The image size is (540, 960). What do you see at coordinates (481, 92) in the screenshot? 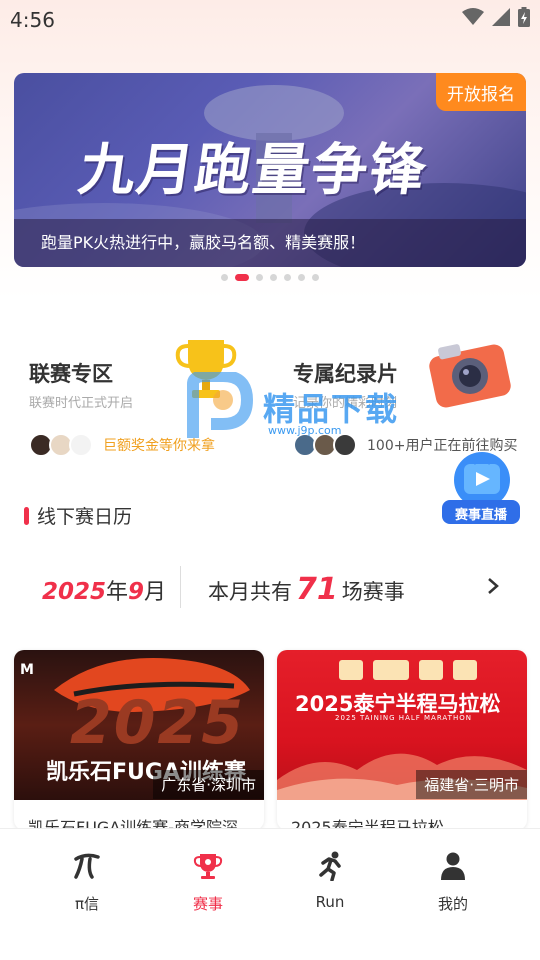
I see `registration-badge: 开放报名` at bounding box center [481, 92].